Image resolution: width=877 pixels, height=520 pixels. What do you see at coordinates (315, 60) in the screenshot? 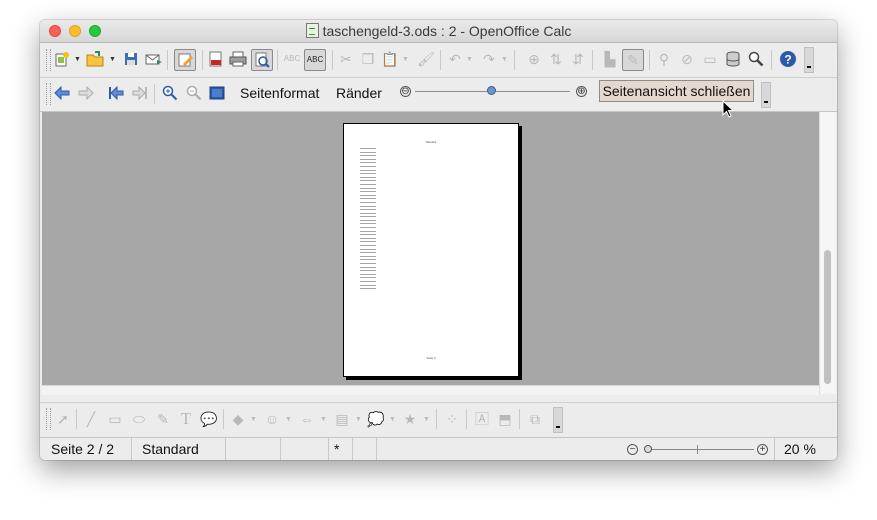
I see `autospellcheck-icon: ABC` at bounding box center [315, 60].